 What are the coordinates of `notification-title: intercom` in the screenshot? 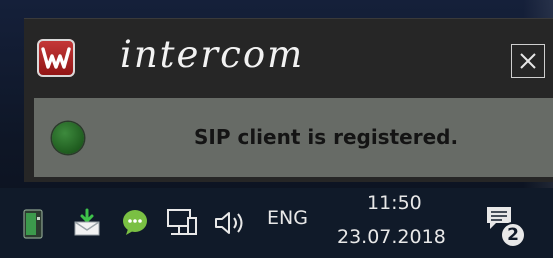 It's located at (212, 54).